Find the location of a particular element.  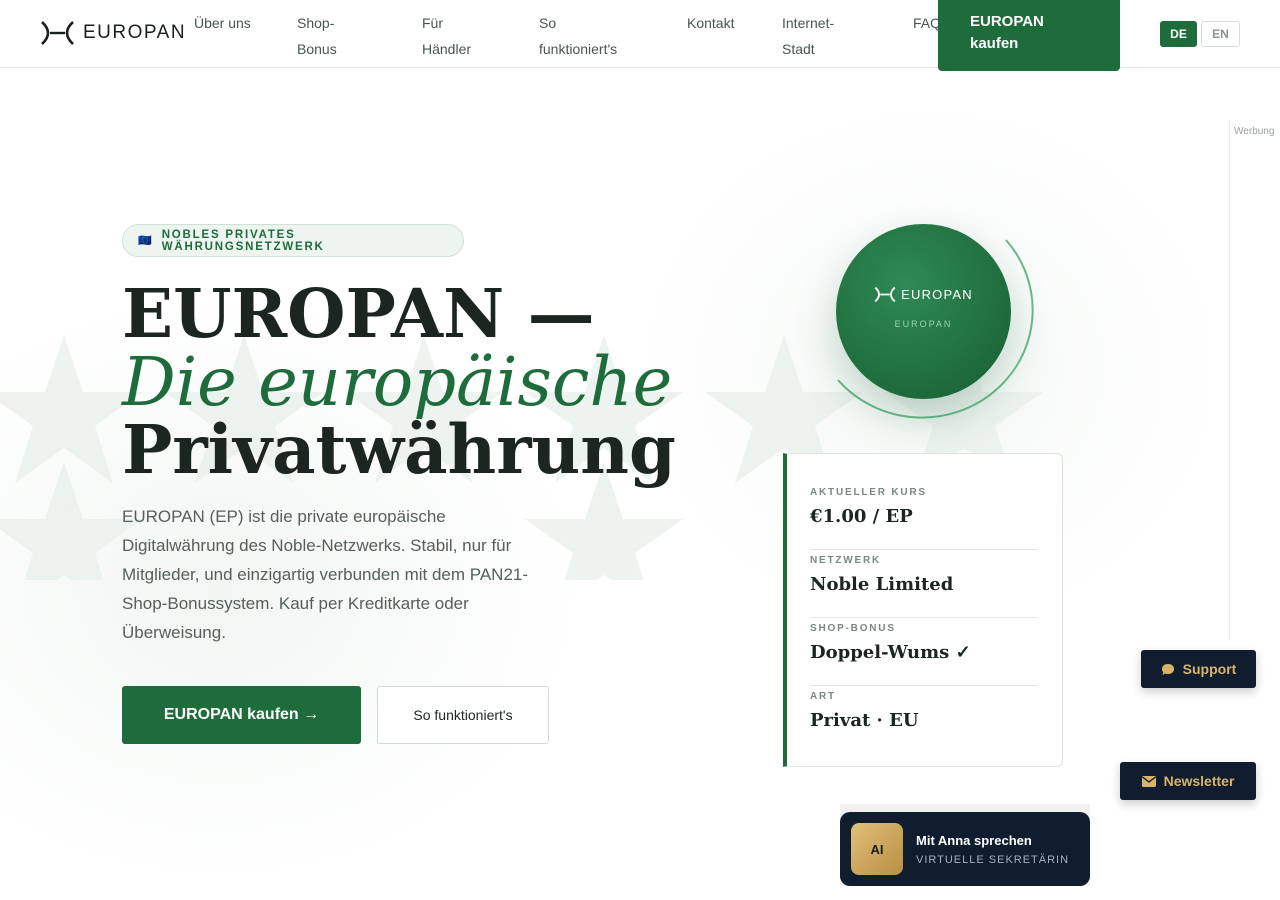

nav-link-ueber-uns: Über uns is located at coordinates (224, 23).